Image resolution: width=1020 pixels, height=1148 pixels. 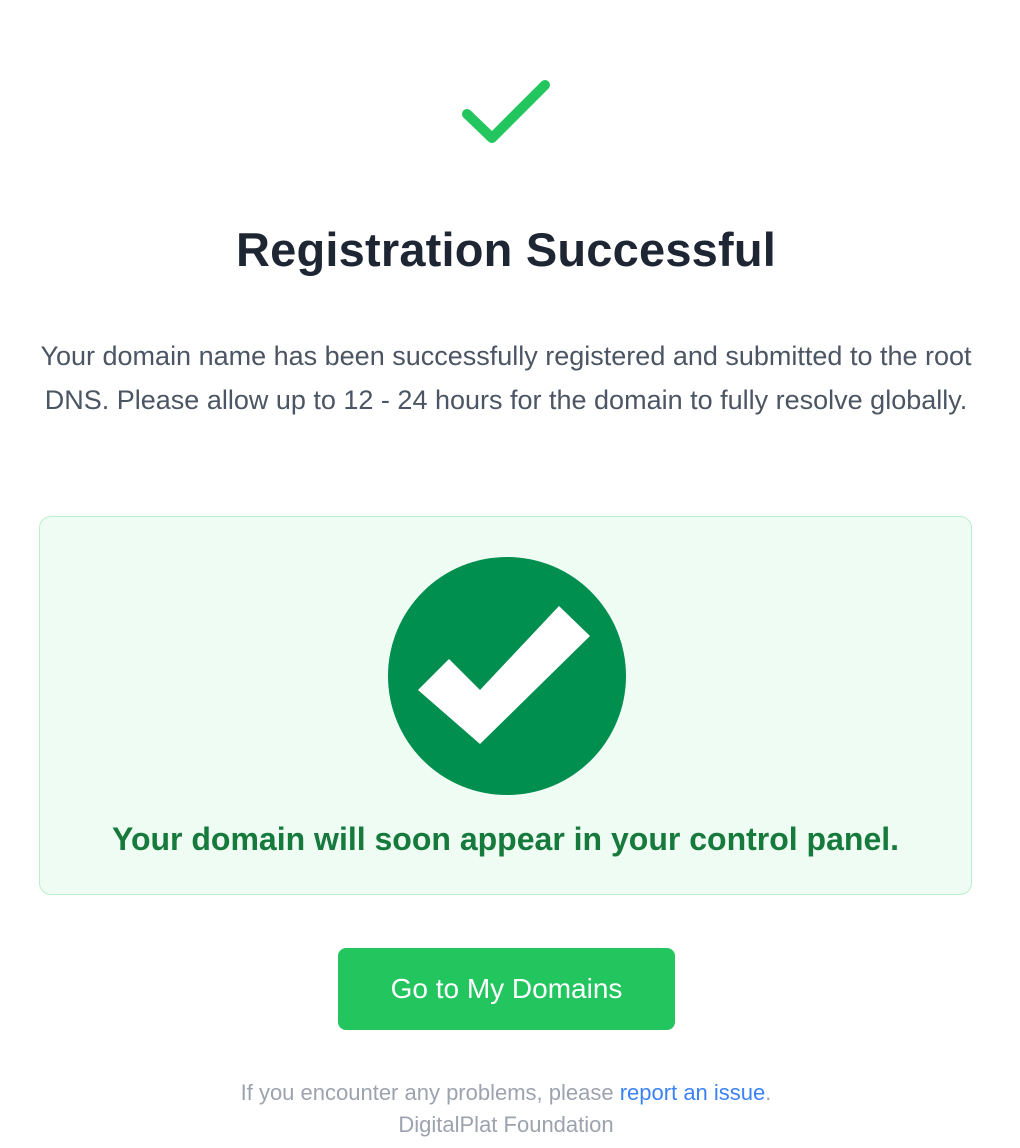 What do you see at coordinates (506, 249) in the screenshot?
I see `page-title: Registration Successful` at bounding box center [506, 249].